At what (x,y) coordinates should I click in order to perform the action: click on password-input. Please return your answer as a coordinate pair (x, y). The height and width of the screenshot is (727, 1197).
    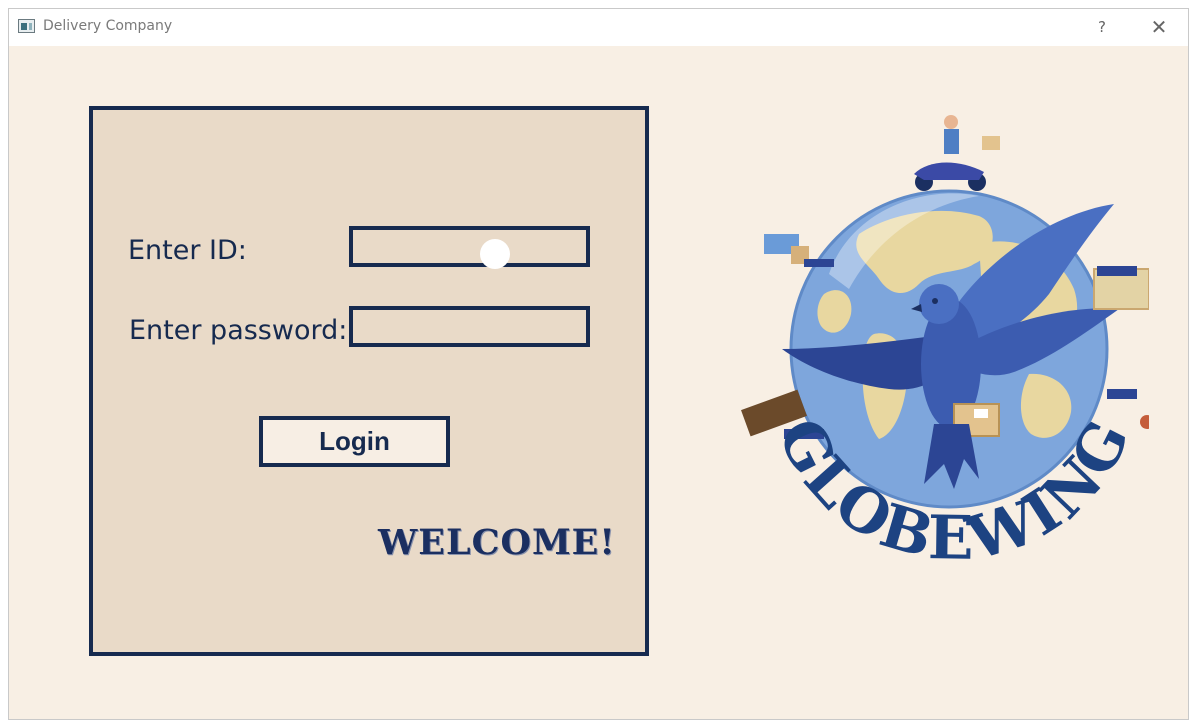
    Looking at the image, I should click on (469, 326).